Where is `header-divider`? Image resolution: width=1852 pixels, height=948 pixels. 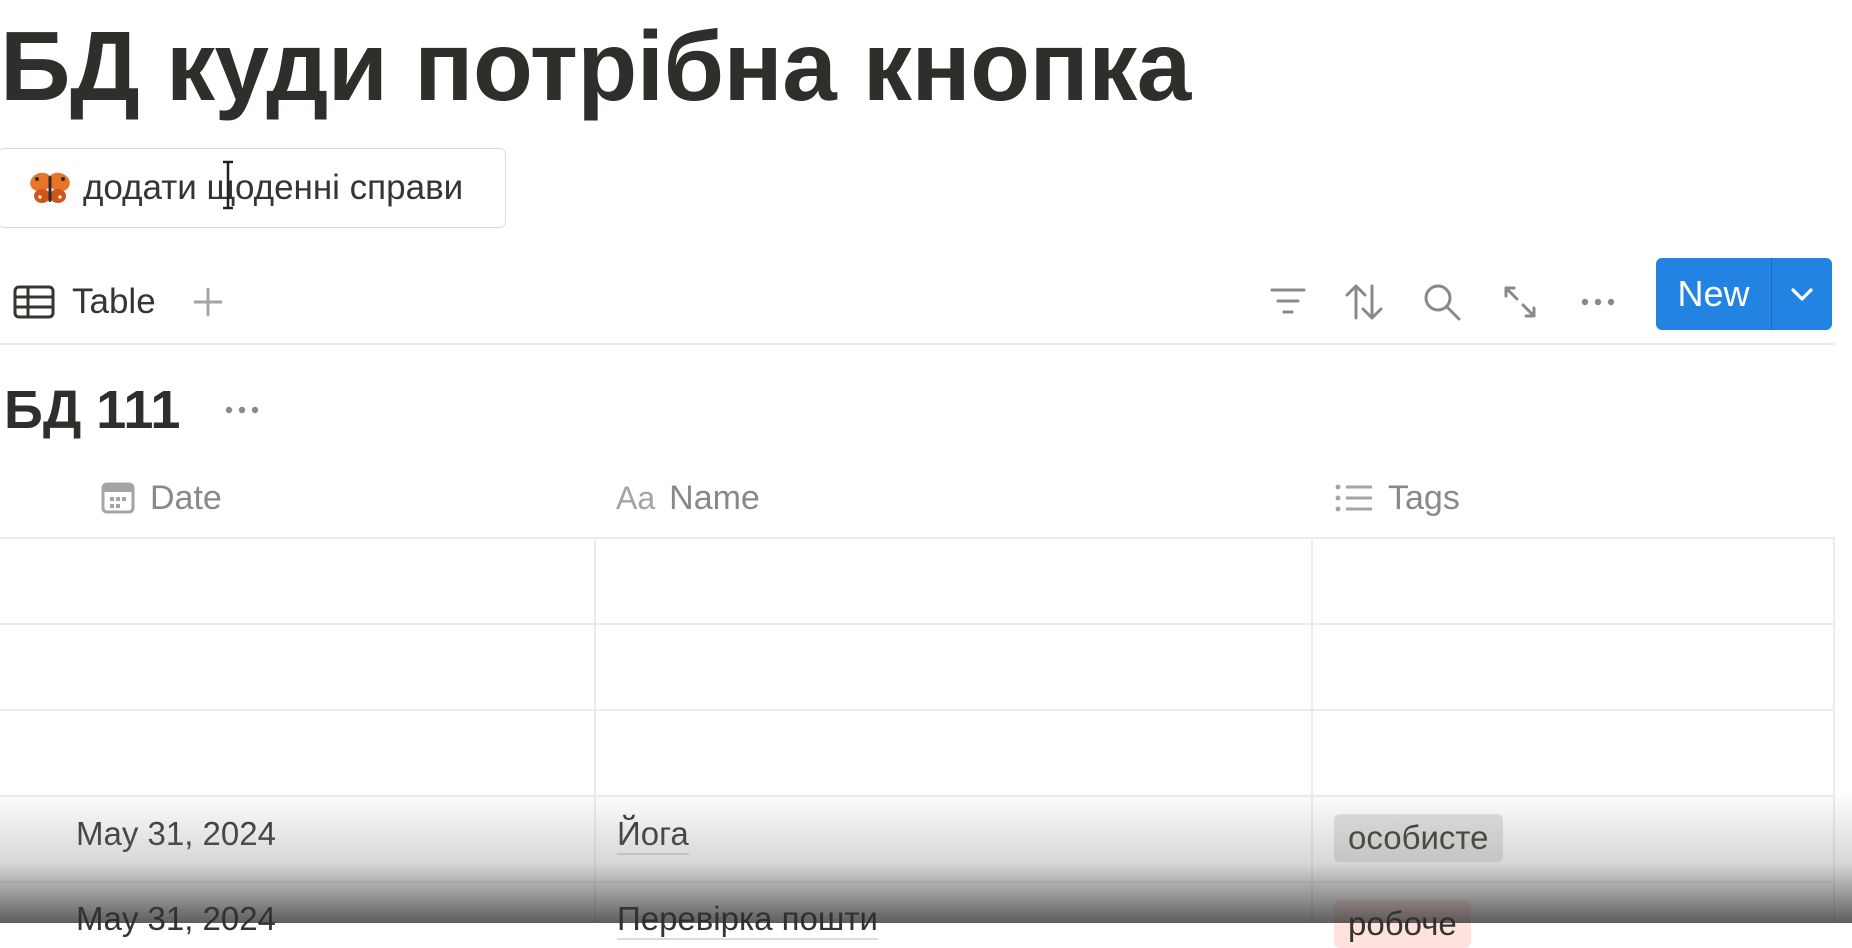
header-divider is located at coordinates (917, 538).